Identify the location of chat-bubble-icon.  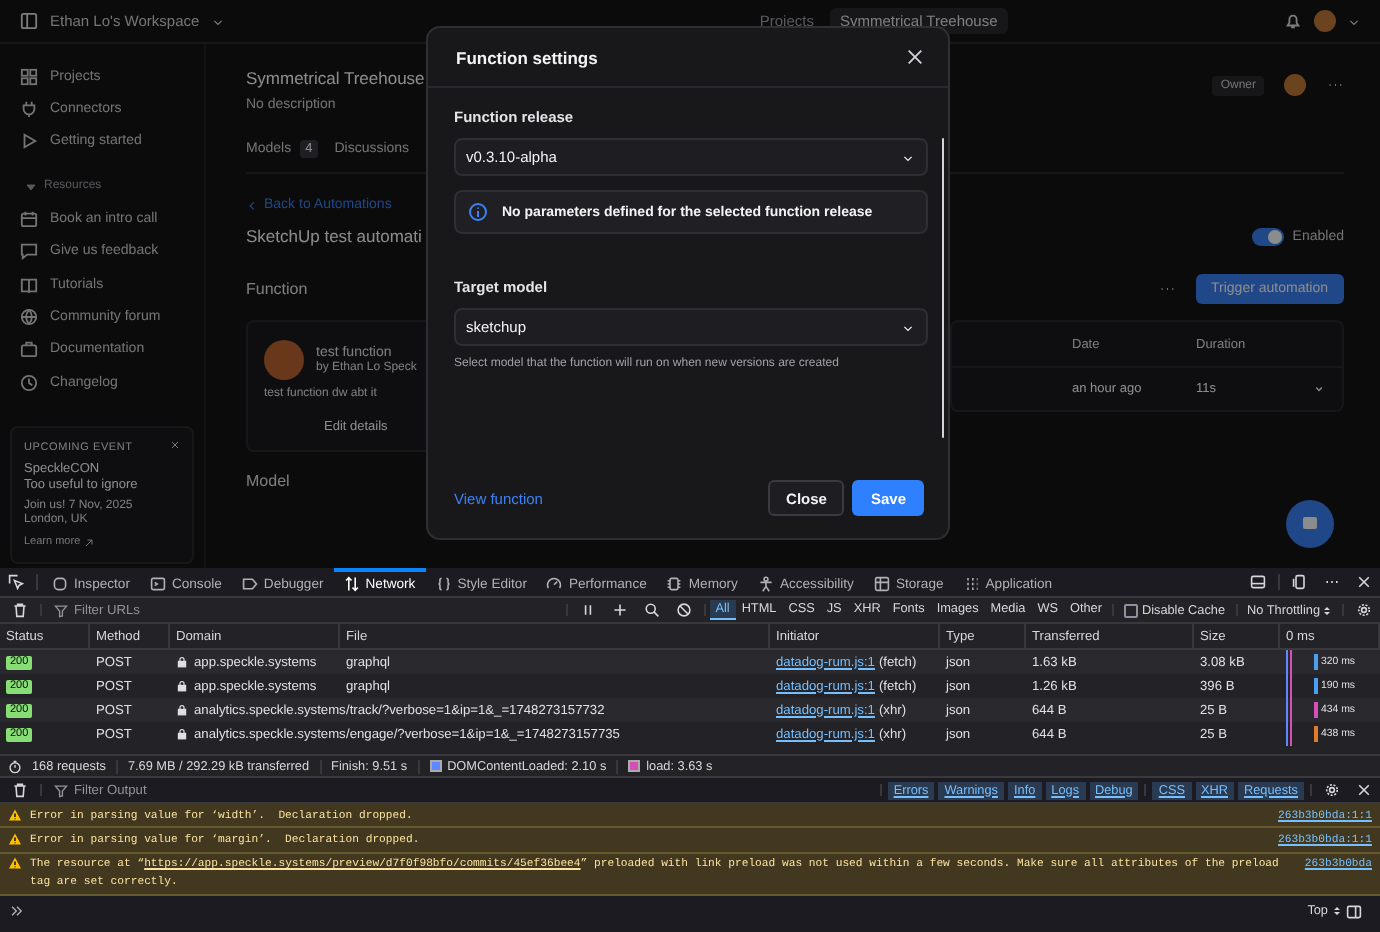
(29, 251).